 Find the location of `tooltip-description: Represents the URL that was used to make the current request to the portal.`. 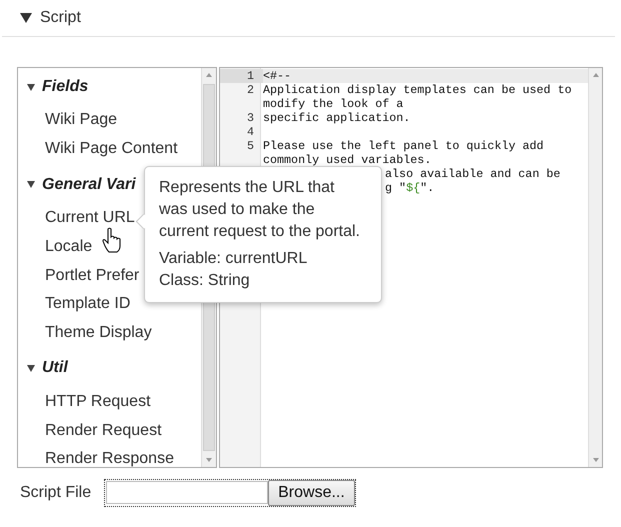

tooltip-description: Represents the URL that was used to make the current request to the portal. is located at coordinates (260, 210).